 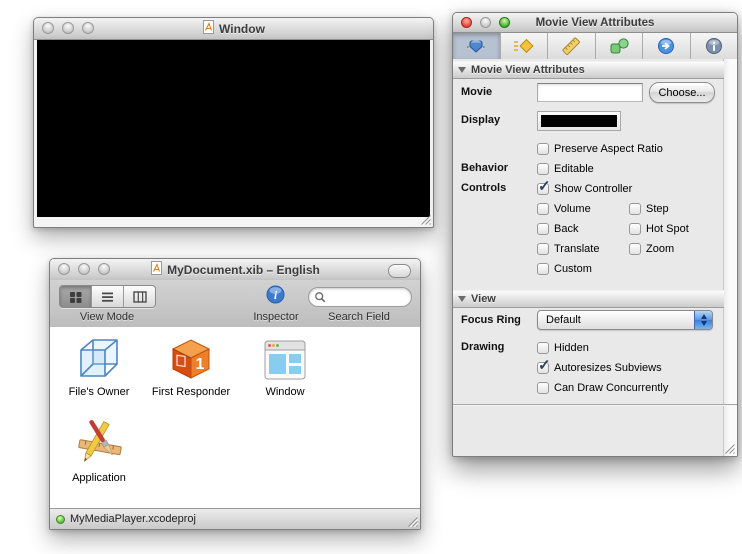 I want to click on tab-size, so click(x=572, y=46).